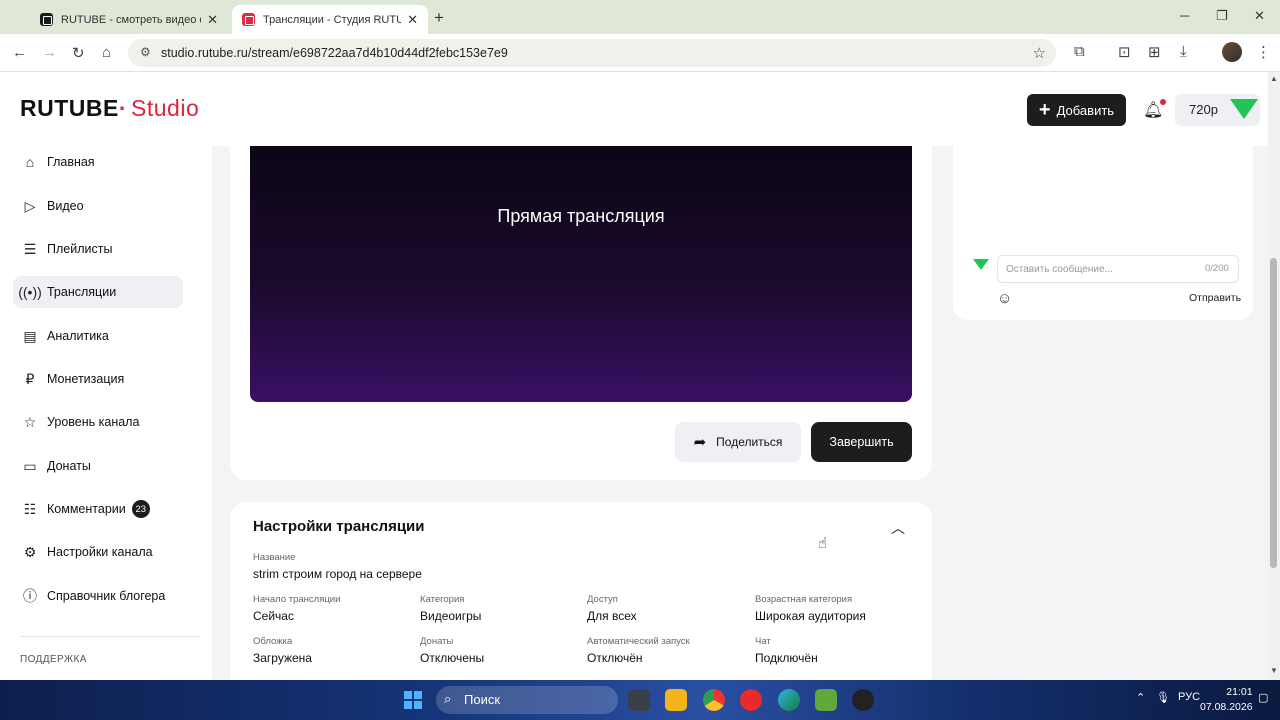 This screenshot has width=1280, height=720. Describe the element at coordinates (165, 108) in the screenshot. I see `logo-studio: Studio` at that location.